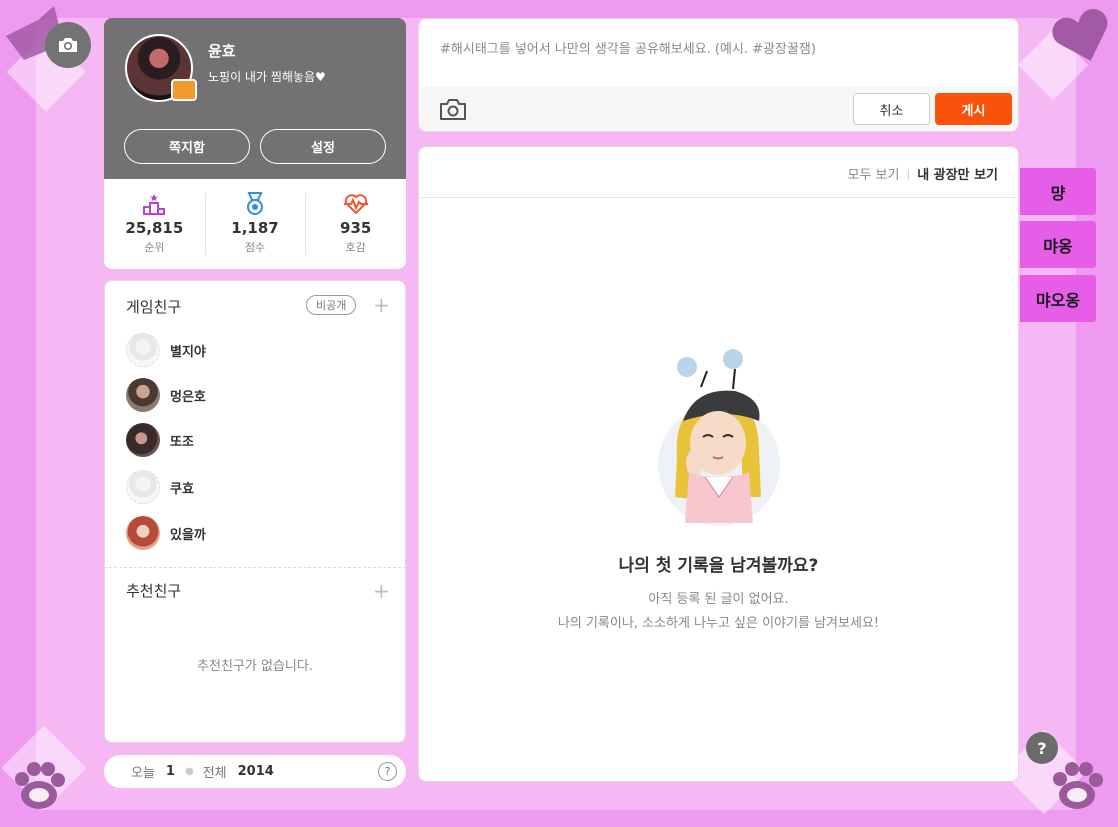 The image size is (1118, 827). I want to click on friend-item: 별지야, so click(166, 350).